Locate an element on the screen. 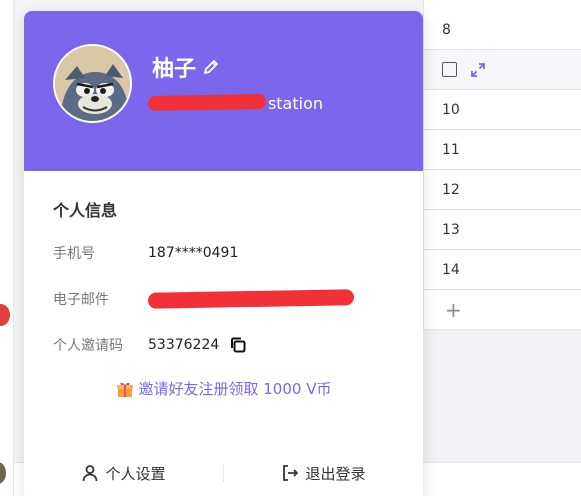  organization-name-text: station is located at coordinates (295, 103).